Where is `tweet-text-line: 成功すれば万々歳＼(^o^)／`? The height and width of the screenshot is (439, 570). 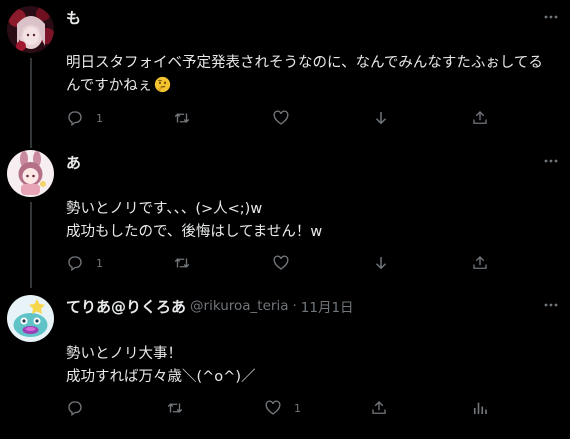 tweet-text-line: 成功すれば万々歳＼(^o^)／ is located at coordinates (161, 377).